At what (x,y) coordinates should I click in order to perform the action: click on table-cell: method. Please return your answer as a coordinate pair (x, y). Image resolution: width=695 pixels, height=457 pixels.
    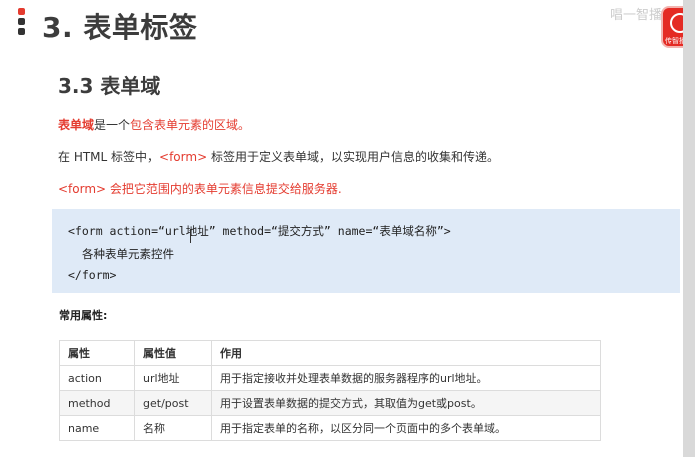
    Looking at the image, I should click on (97, 403).